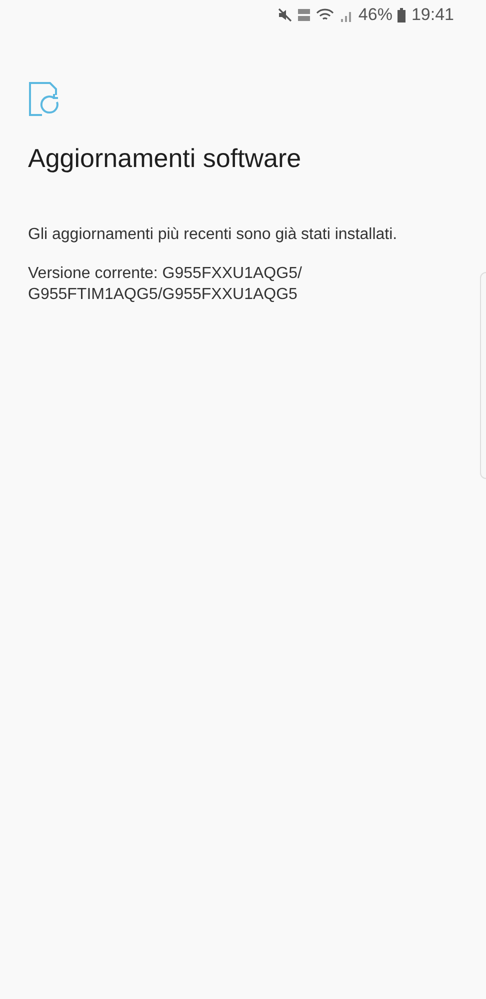 This screenshot has height=999, width=486. I want to click on clock-time: 19:41, so click(432, 15).